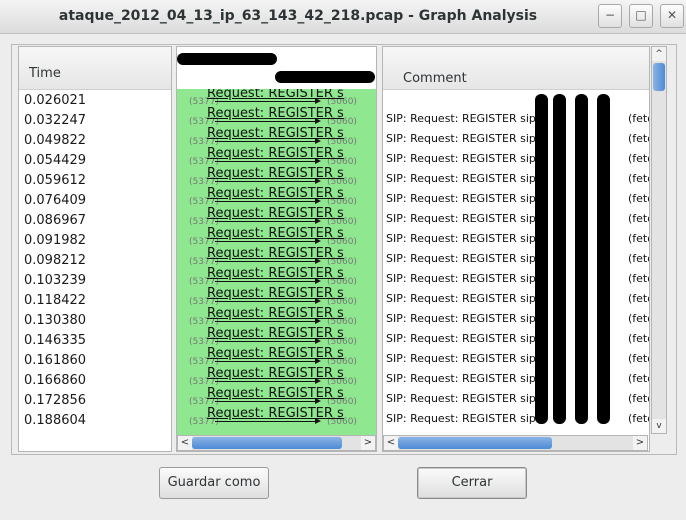  What do you see at coordinates (641, 16) in the screenshot?
I see `maximize-button: □` at bounding box center [641, 16].